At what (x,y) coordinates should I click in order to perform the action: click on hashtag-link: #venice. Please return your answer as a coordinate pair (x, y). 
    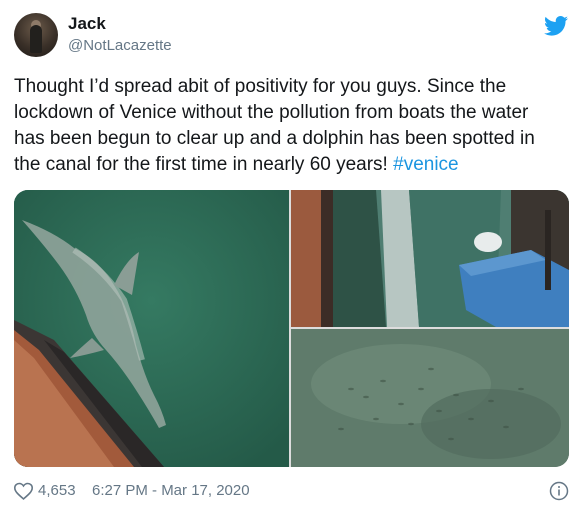
    Looking at the image, I should click on (426, 164).